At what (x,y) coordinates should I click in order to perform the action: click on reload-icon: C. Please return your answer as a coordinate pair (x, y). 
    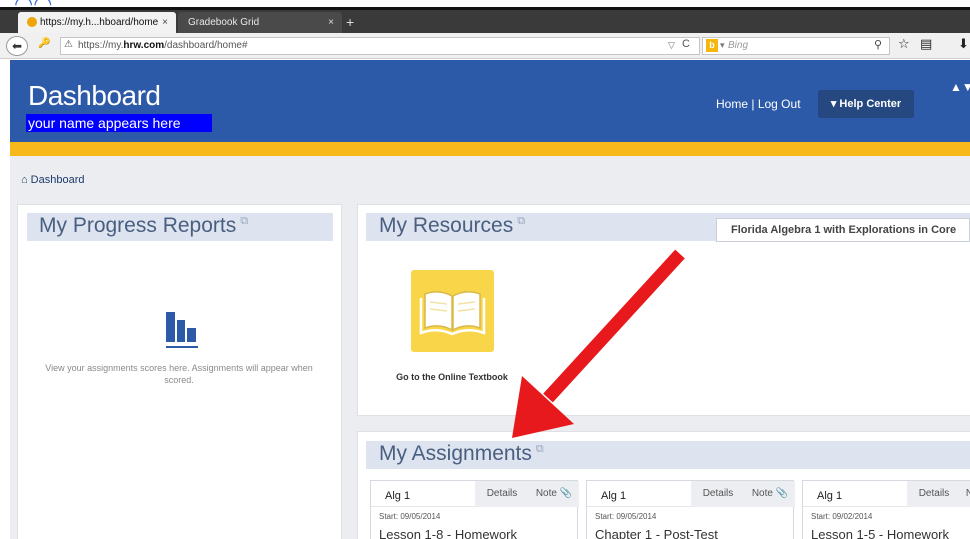
    Looking at the image, I should click on (686, 44).